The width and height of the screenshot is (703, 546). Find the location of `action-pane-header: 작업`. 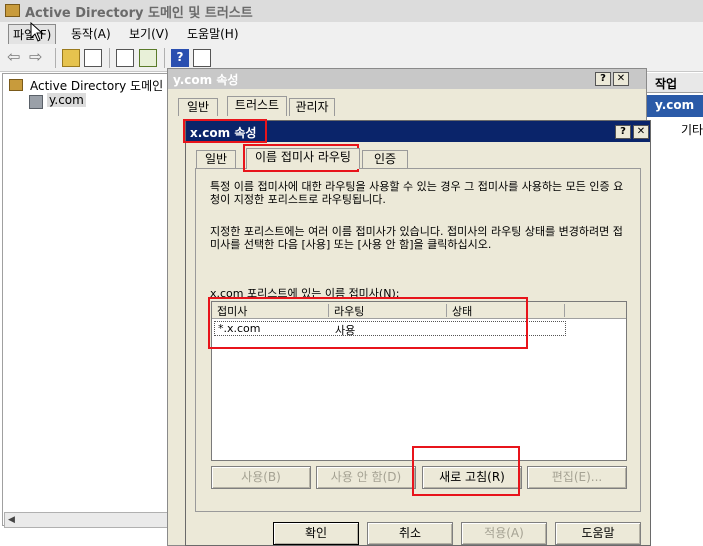

action-pane-header: 작업 is located at coordinates (675, 83).